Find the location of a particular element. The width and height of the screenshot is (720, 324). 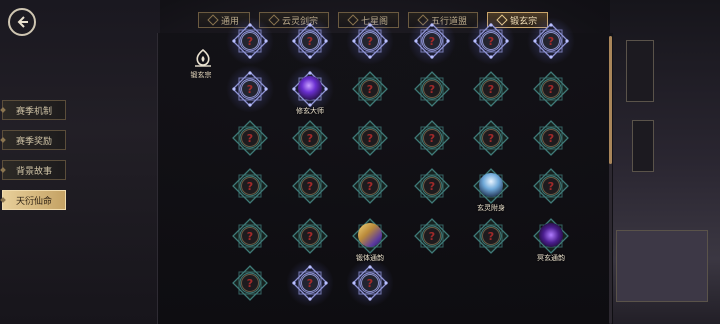

back-arrow-icon is located at coordinates (22, 22).